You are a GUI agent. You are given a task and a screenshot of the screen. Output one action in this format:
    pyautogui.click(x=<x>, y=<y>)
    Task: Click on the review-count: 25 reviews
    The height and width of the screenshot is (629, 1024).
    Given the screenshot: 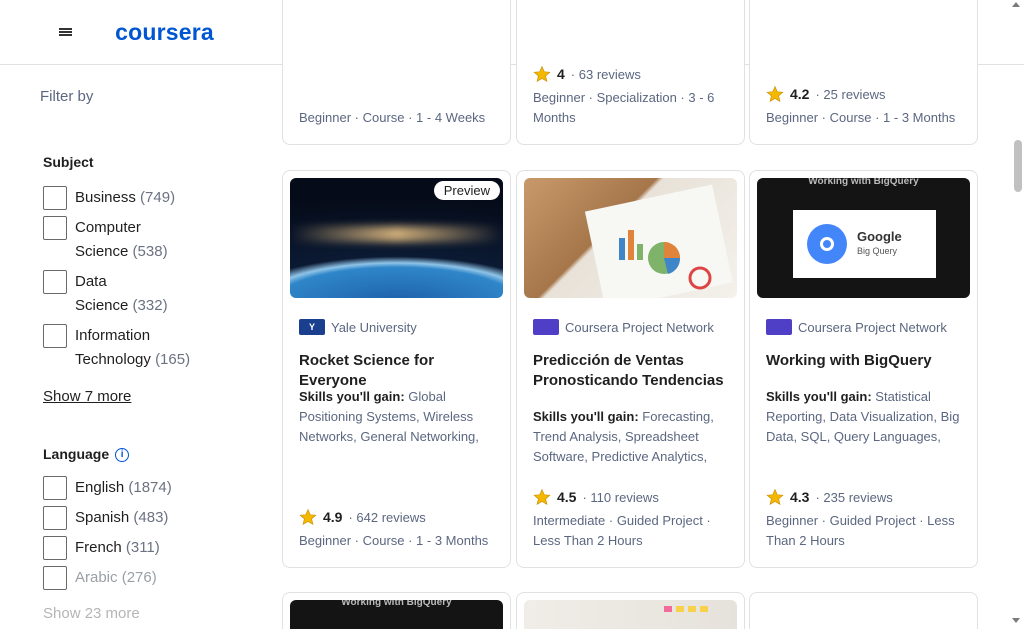 What is the action you would take?
    pyautogui.click(x=854, y=94)
    